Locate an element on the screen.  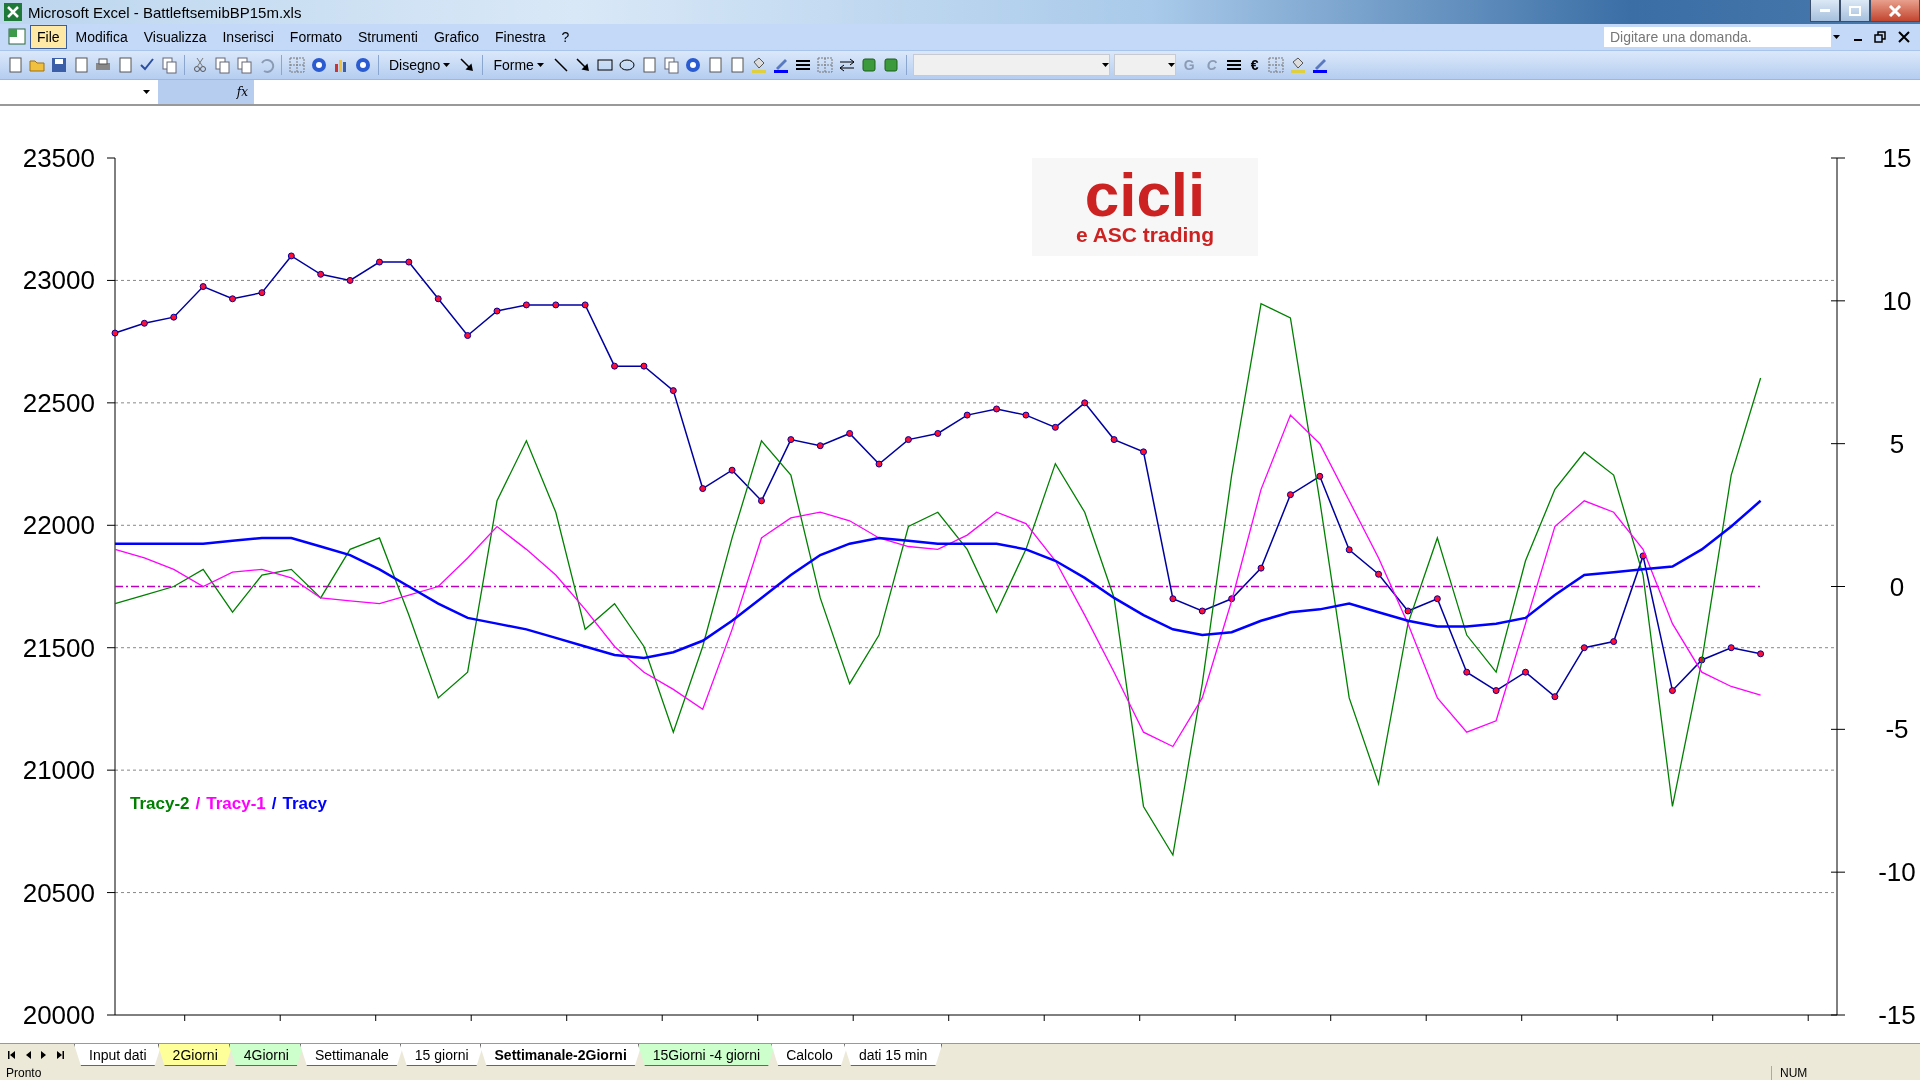
menu-item: ? is located at coordinates (565, 37).